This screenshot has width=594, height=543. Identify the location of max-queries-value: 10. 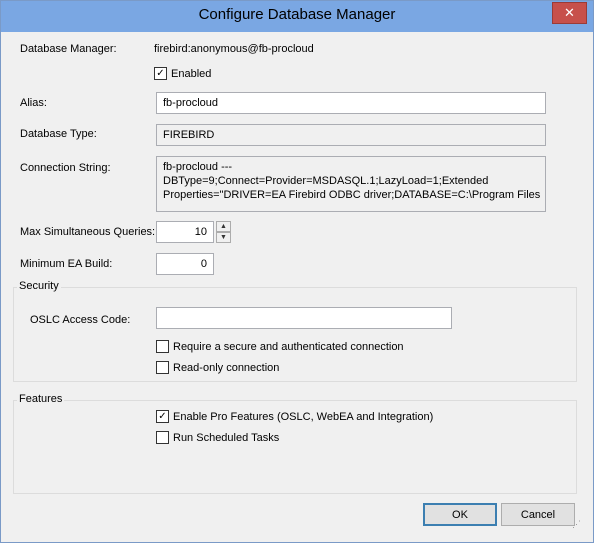
(200, 232).